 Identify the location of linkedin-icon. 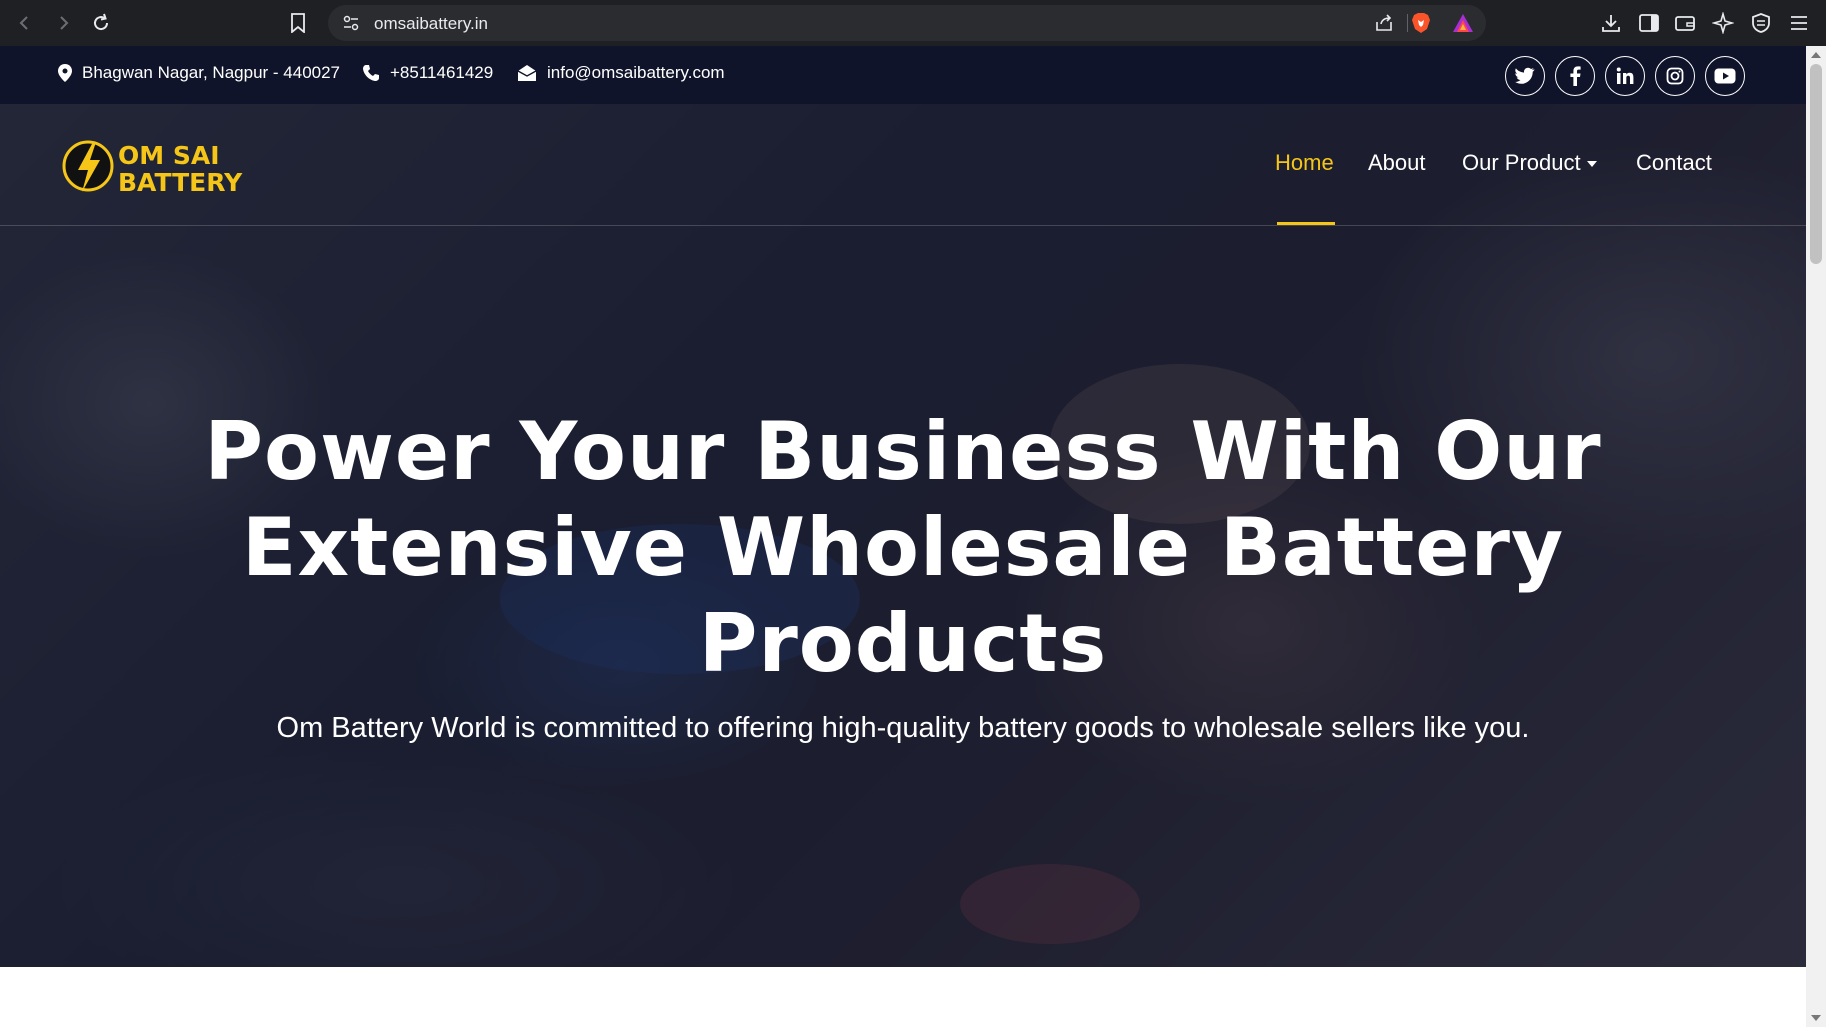
(1625, 75).